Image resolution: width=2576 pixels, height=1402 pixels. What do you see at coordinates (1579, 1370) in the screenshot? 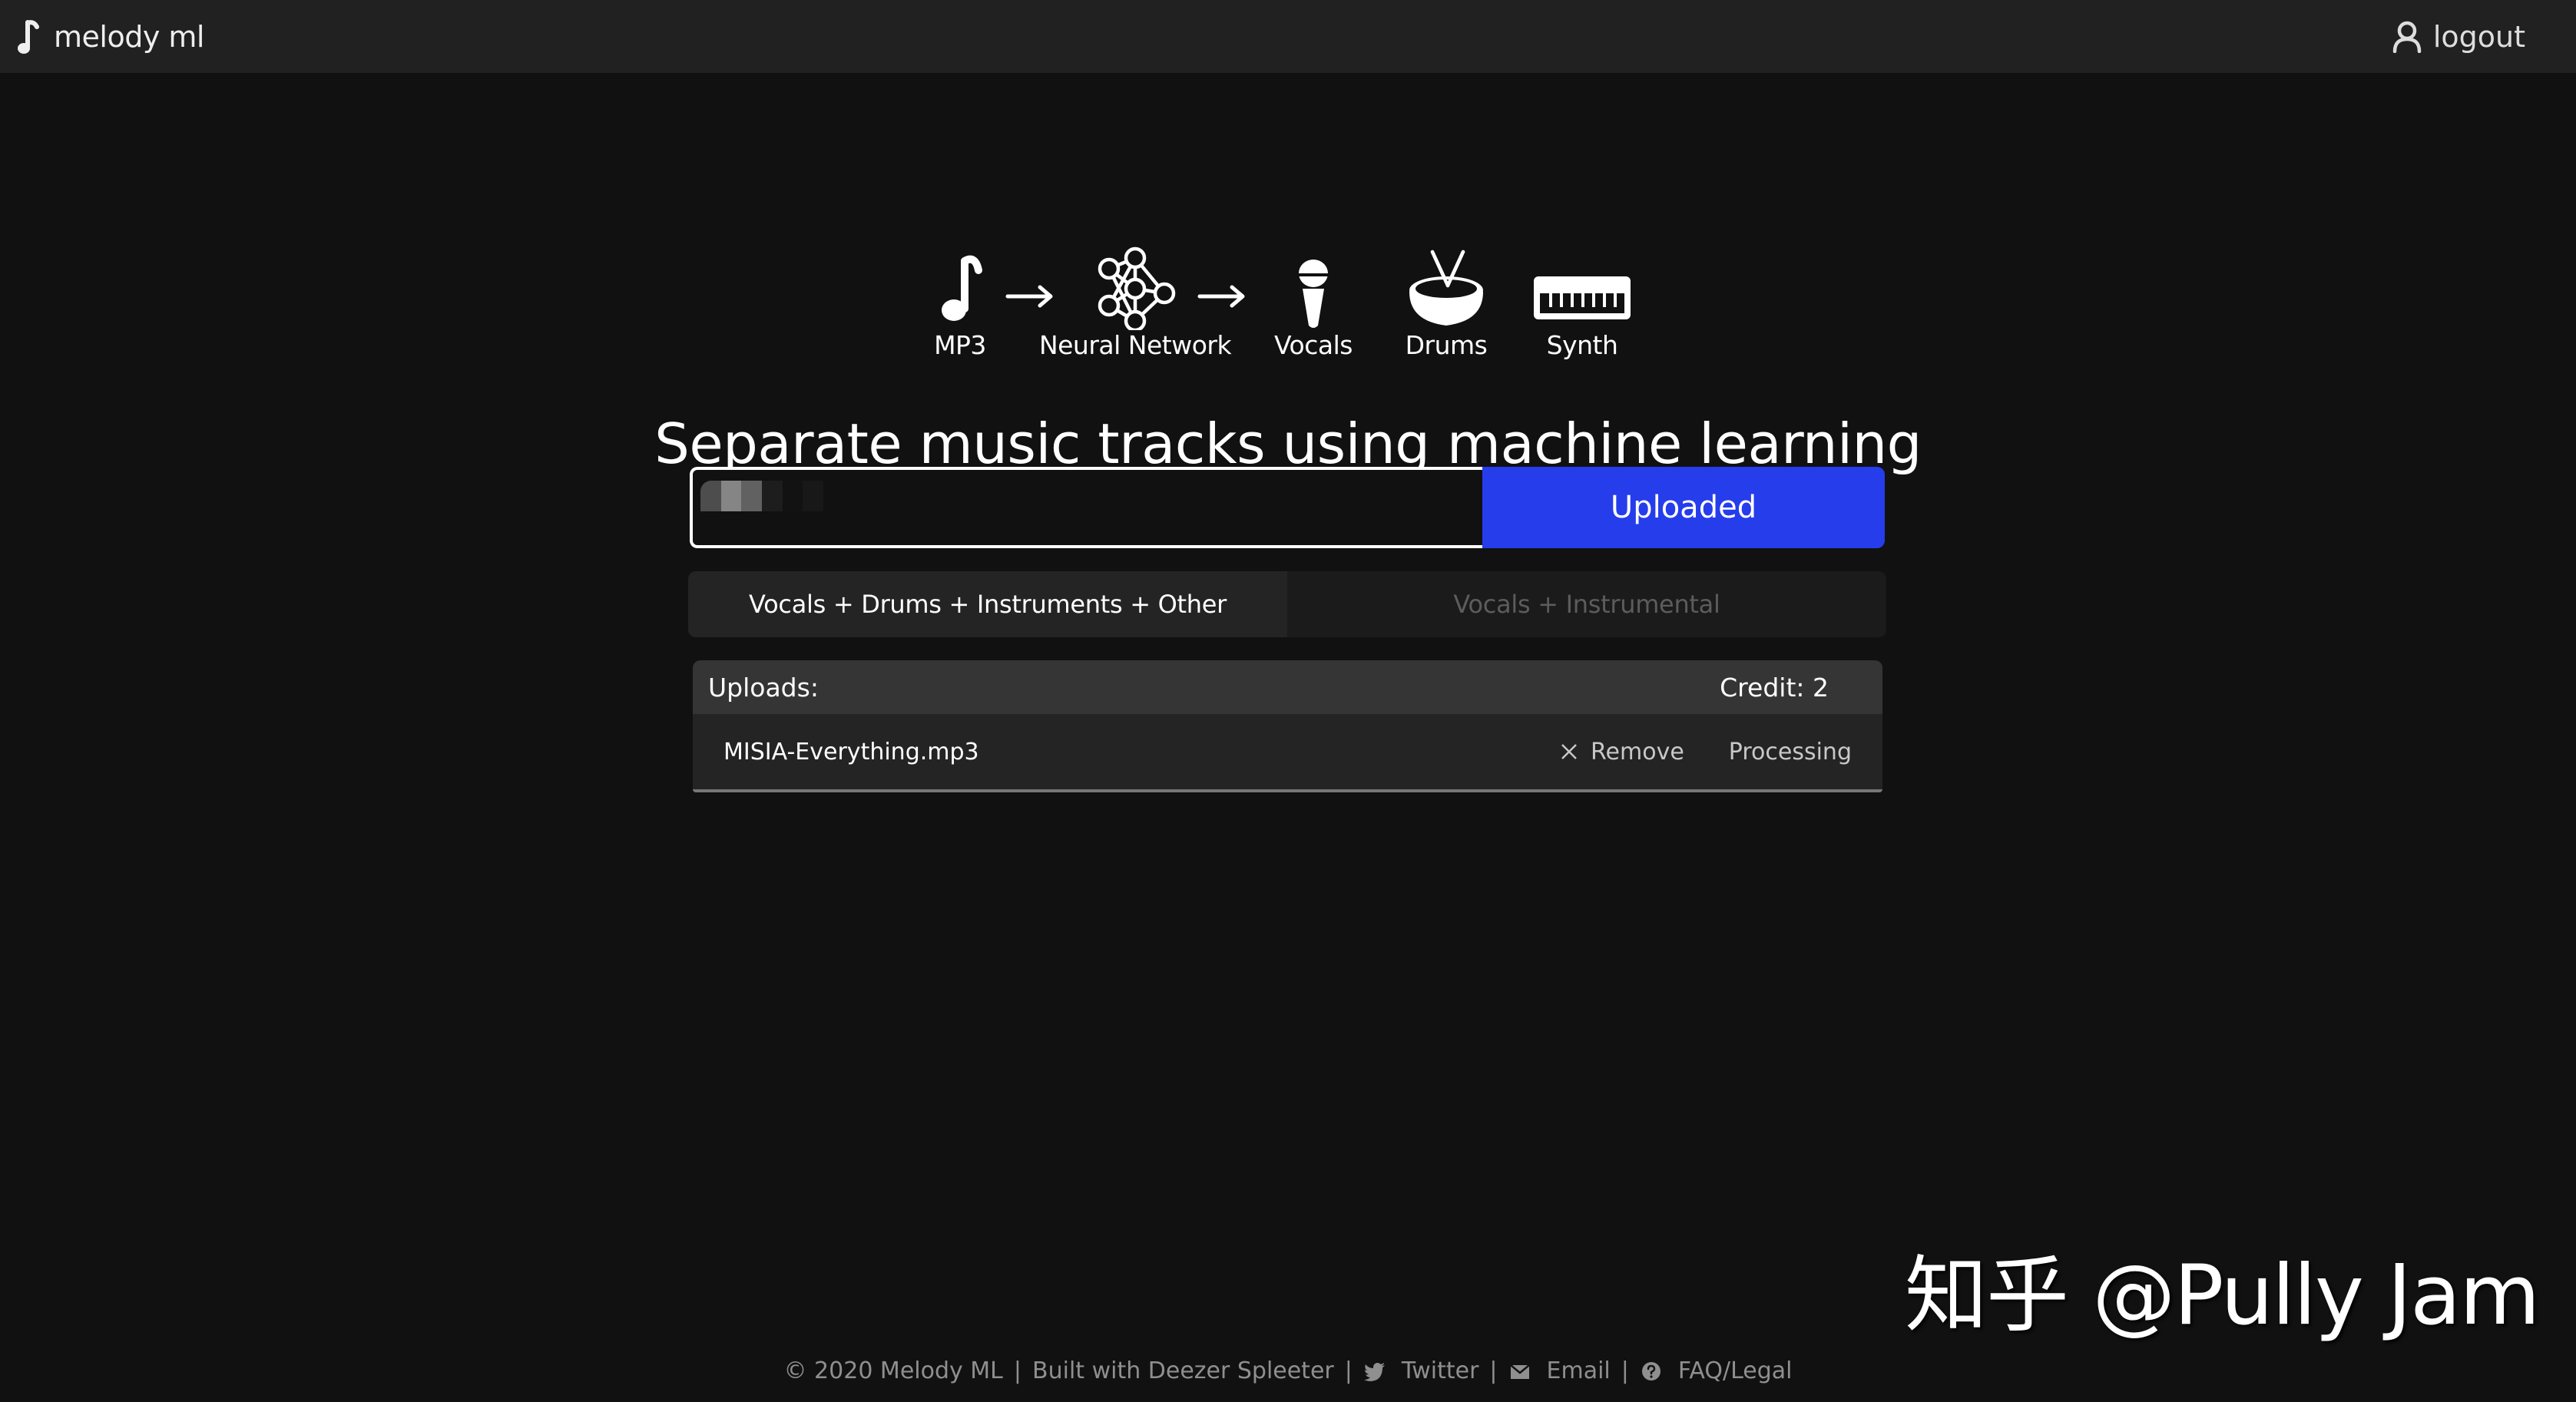
I see `email-label: Email` at bounding box center [1579, 1370].